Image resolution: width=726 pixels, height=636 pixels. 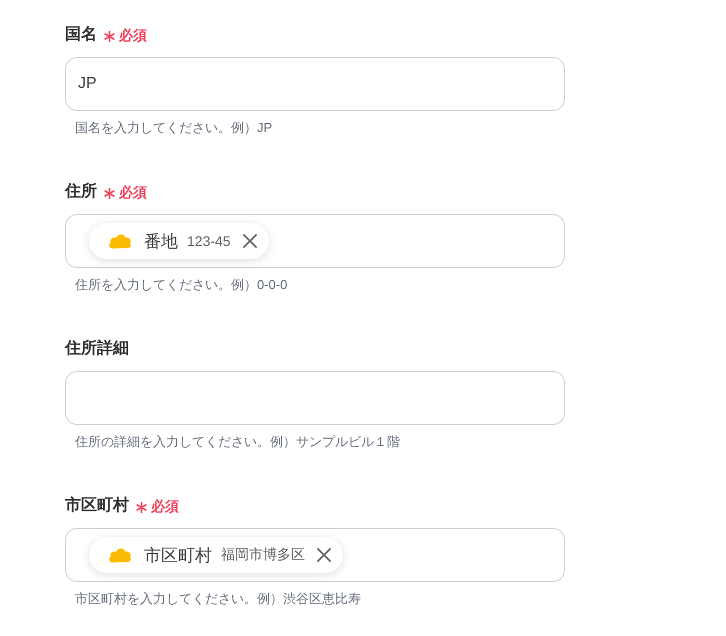 I want to click on tag-input-field: 番地 123-45, so click(x=315, y=241).